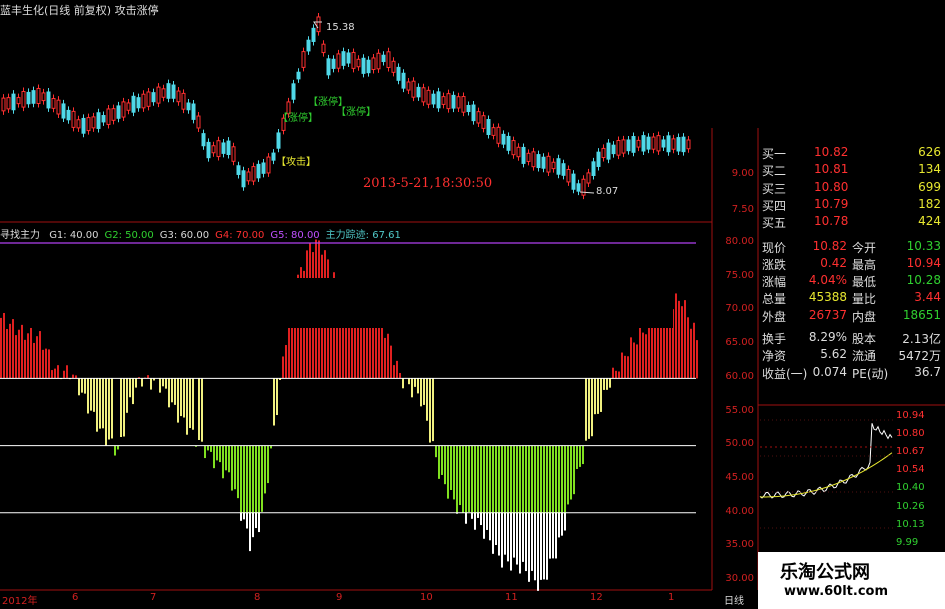 The width and height of the screenshot is (945, 609). Describe the element at coordinates (923, 262) in the screenshot. I see `stat-v2: 10.94` at that location.